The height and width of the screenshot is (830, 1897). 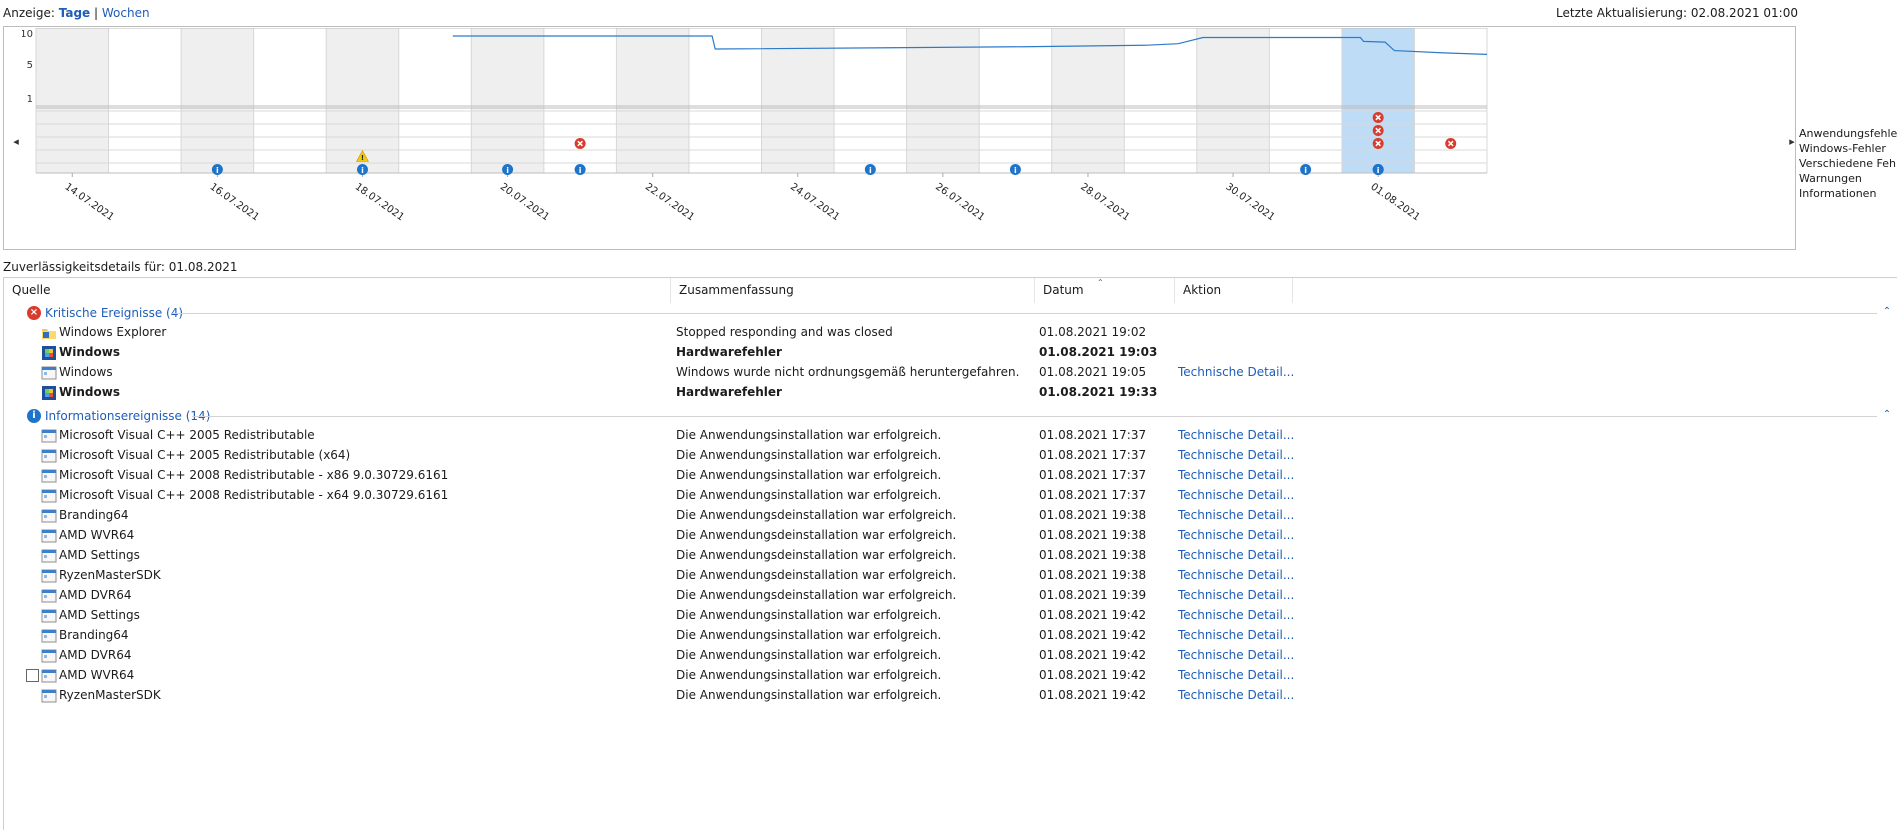 I want to click on x-tick-label: 16.07.2021, so click(x=234, y=202).